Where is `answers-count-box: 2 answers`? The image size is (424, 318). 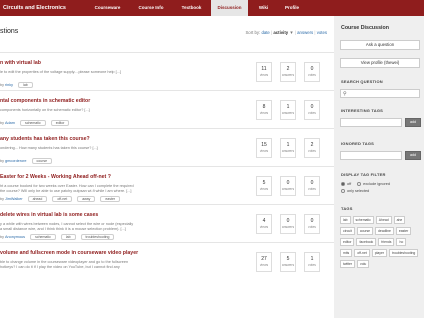 answers-count-box: 2 answers is located at coordinates (288, 72).